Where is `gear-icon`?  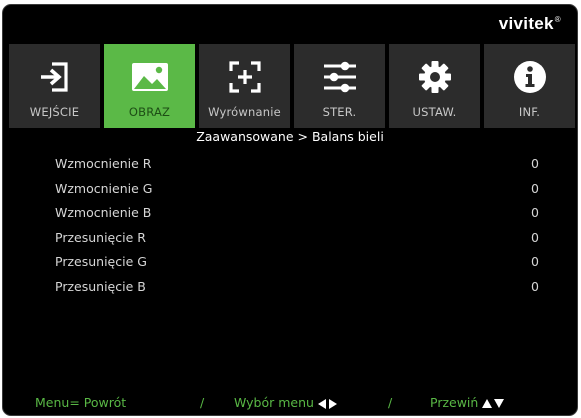 gear-icon is located at coordinates (435, 77).